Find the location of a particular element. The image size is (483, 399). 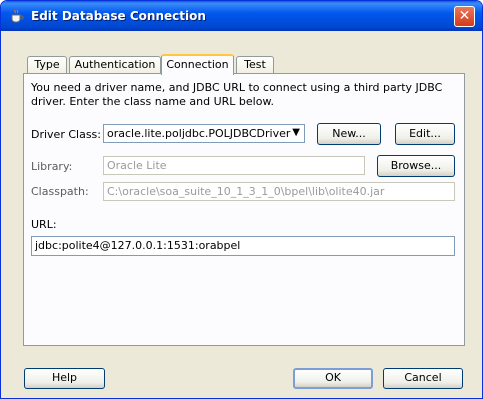

url-label: URL: is located at coordinates (44, 224).